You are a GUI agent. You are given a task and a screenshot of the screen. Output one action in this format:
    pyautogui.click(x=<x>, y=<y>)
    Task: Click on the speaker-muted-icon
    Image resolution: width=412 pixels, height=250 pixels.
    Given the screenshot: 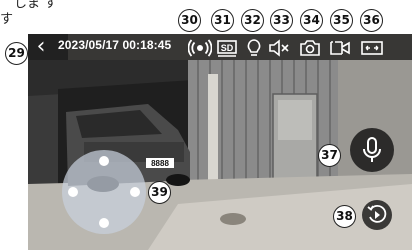 What is the action you would take?
    pyautogui.click(x=279, y=48)
    